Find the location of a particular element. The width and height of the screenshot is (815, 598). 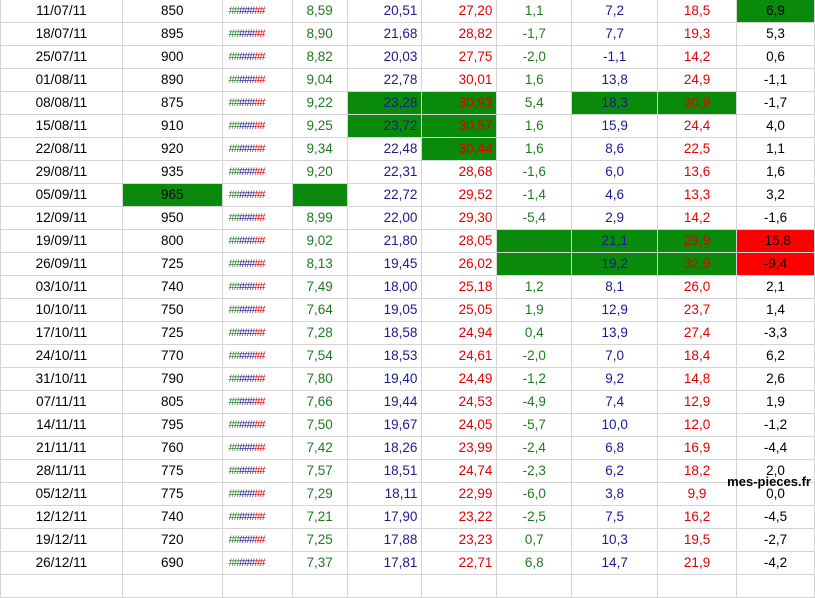

cell-b: 18,58 is located at coordinates (384, 333).